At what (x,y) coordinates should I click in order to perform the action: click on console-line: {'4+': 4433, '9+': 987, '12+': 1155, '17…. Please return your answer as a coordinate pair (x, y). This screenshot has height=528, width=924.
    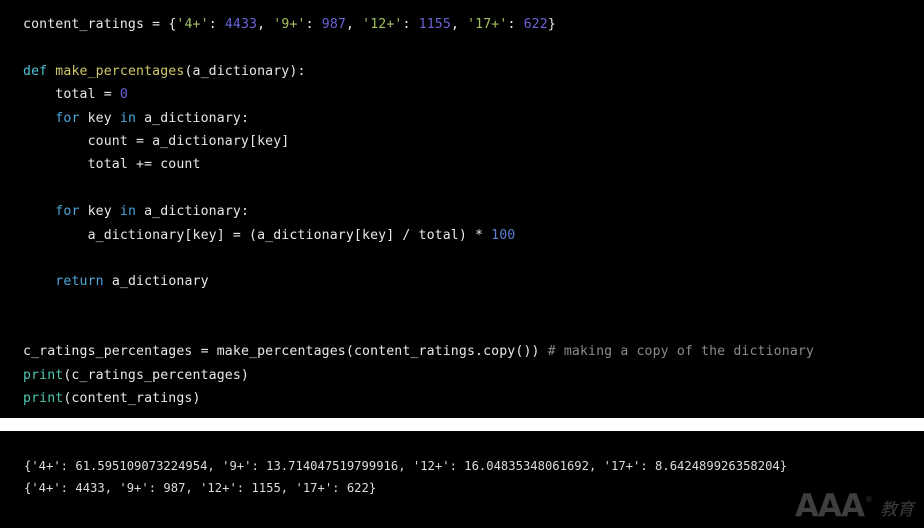
    Looking at the image, I should click on (200, 488).